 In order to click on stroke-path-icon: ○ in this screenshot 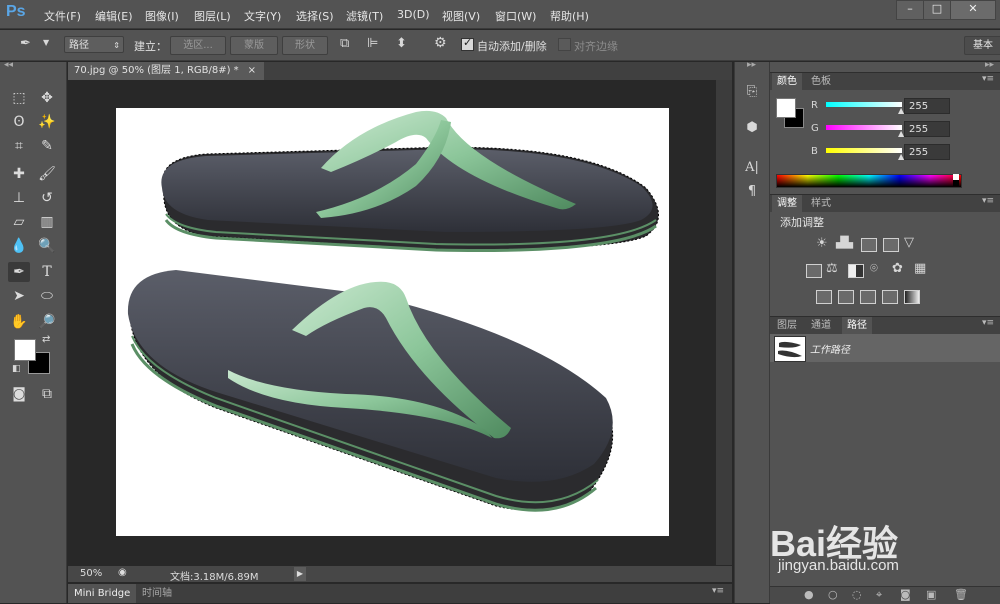, I will do `click(833, 594)`.